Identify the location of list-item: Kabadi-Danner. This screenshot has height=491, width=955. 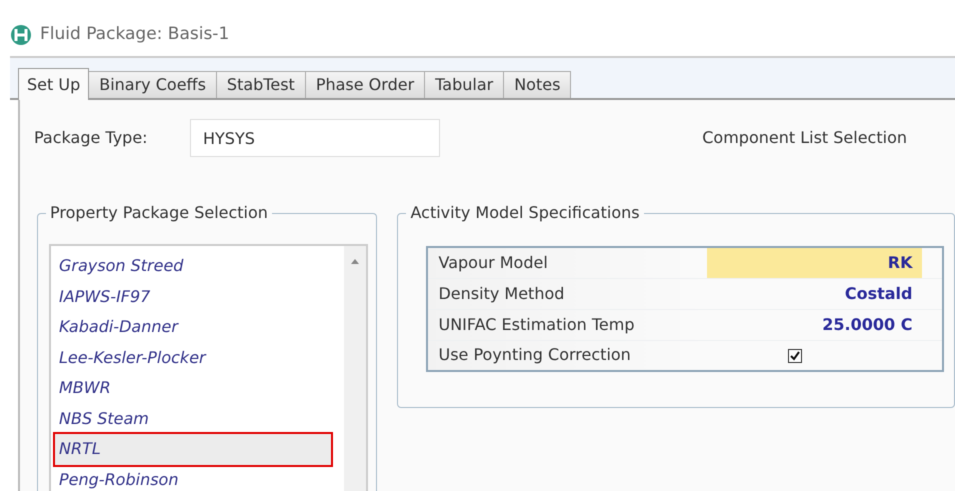
(199, 327).